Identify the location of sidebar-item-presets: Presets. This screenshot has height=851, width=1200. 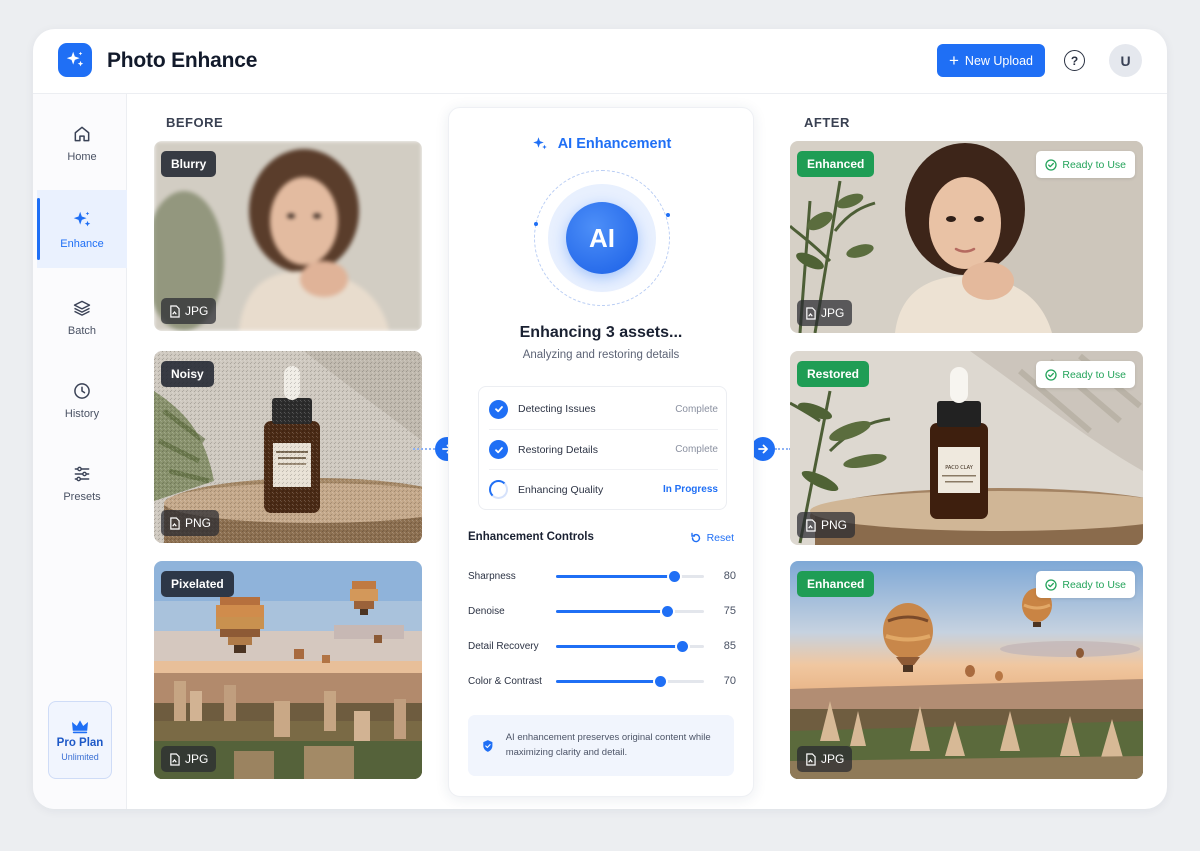
(82, 483).